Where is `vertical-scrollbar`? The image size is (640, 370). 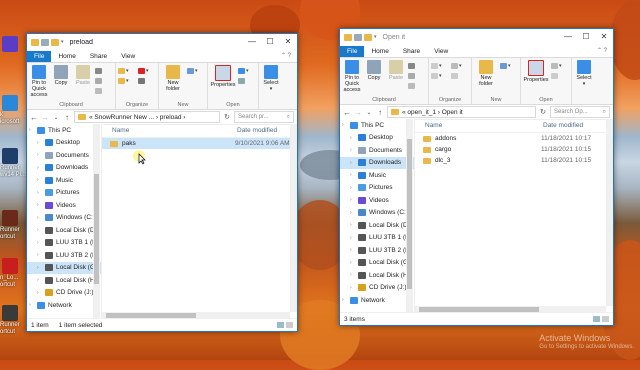
vertical-scrollbar is located at coordinates (293, 218).